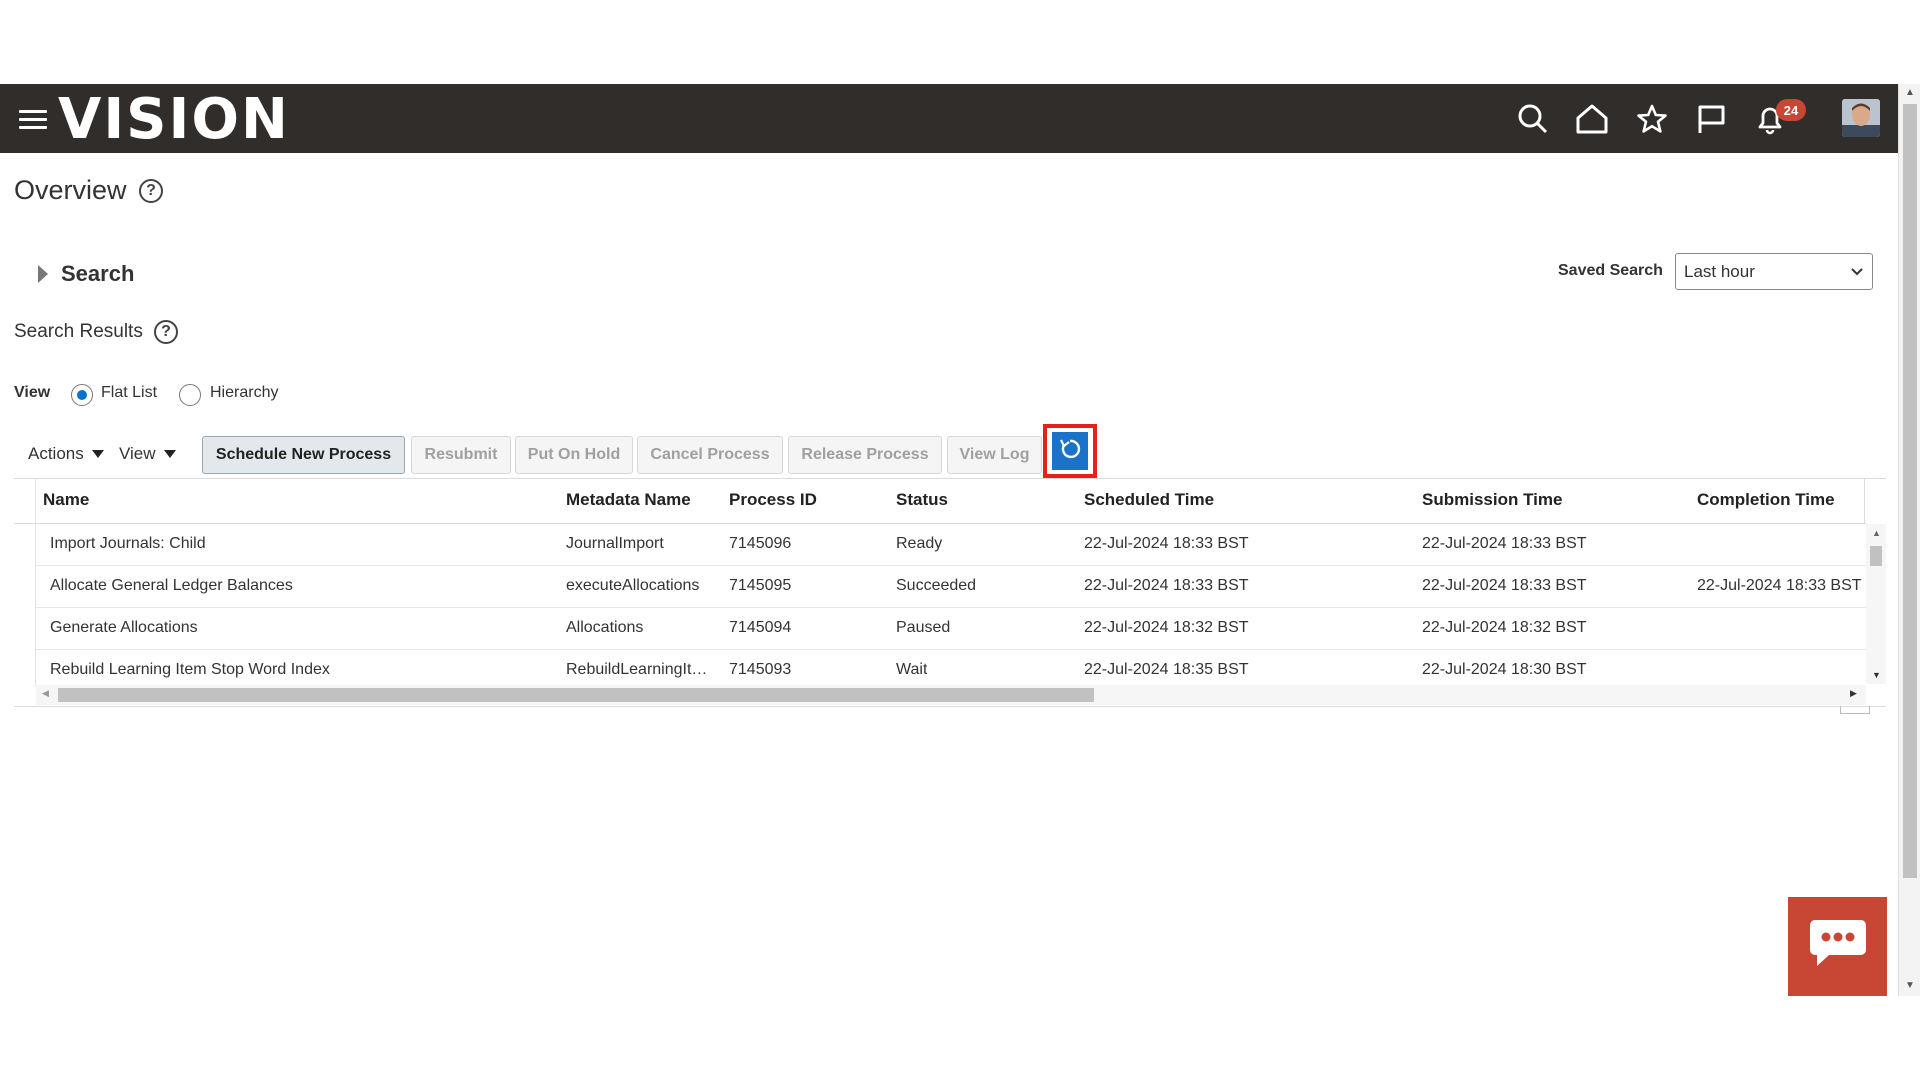  Describe the element at coordinates (633, 585) in the screenshot. I see `cell-metadata-name: executeAllocations` at that location.